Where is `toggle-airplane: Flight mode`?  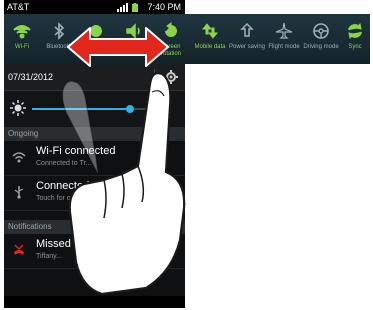
toggle-airplane: Flight mode is located at coordinates (284, 39).